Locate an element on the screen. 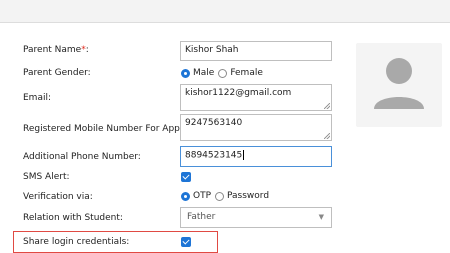  additional-phone-input: 8894523145 is located at coordinates (256, 156).